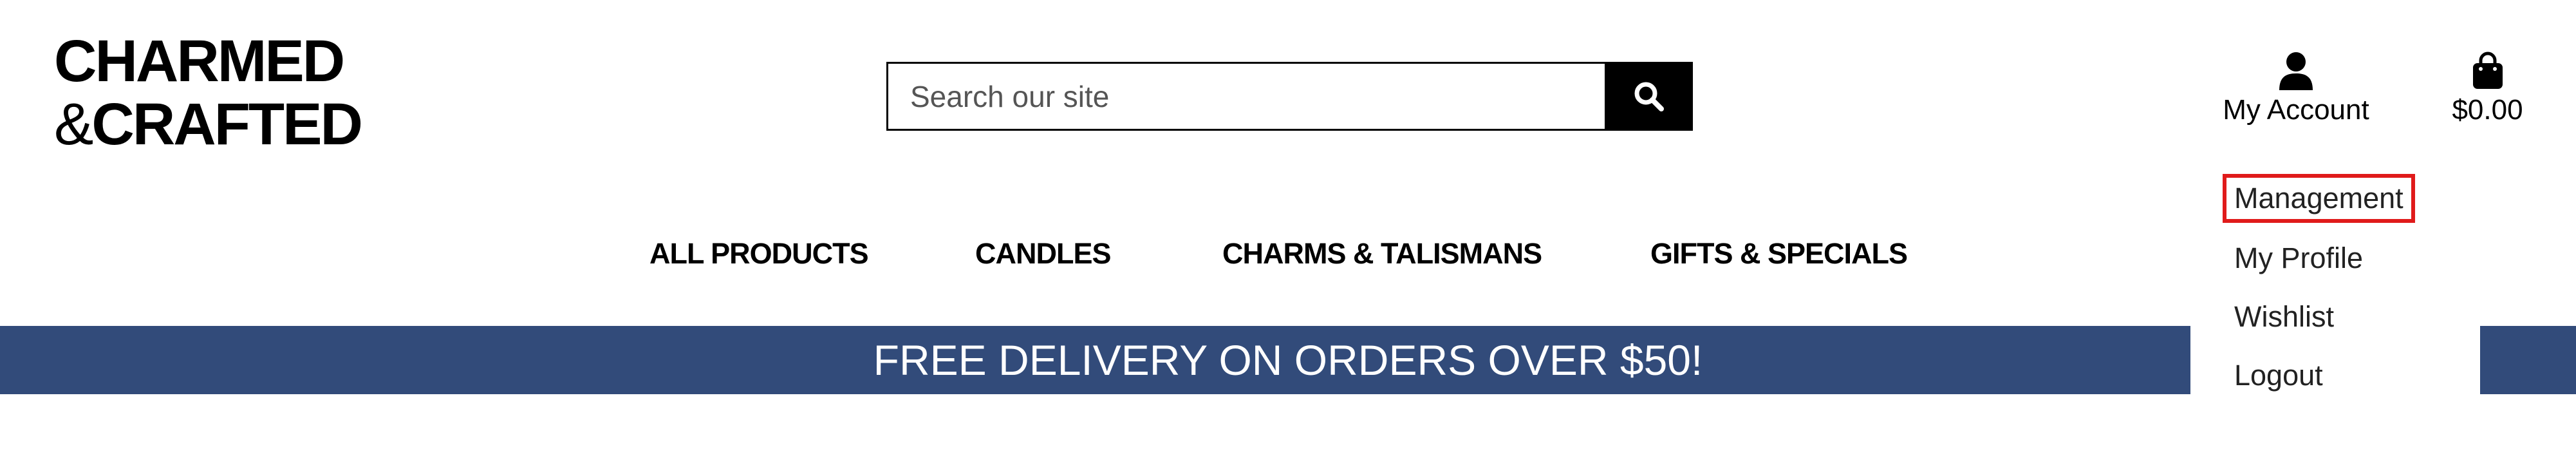 The height and width of the screenshot is (476, 2576). What do you see at coordinates (1043, 254) in the screenshot?
I see `nav-candles: CANDLES` at bounding box center [1043, 254].